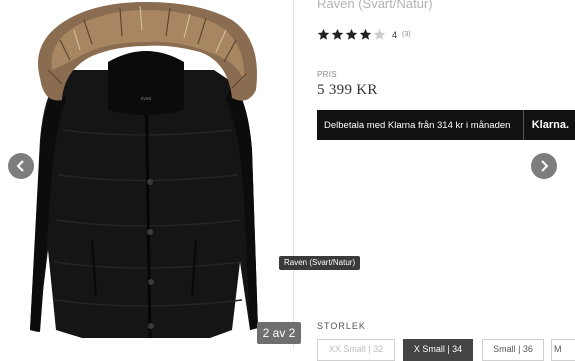  I want to click on rating-value: 4, so click(395, 34).